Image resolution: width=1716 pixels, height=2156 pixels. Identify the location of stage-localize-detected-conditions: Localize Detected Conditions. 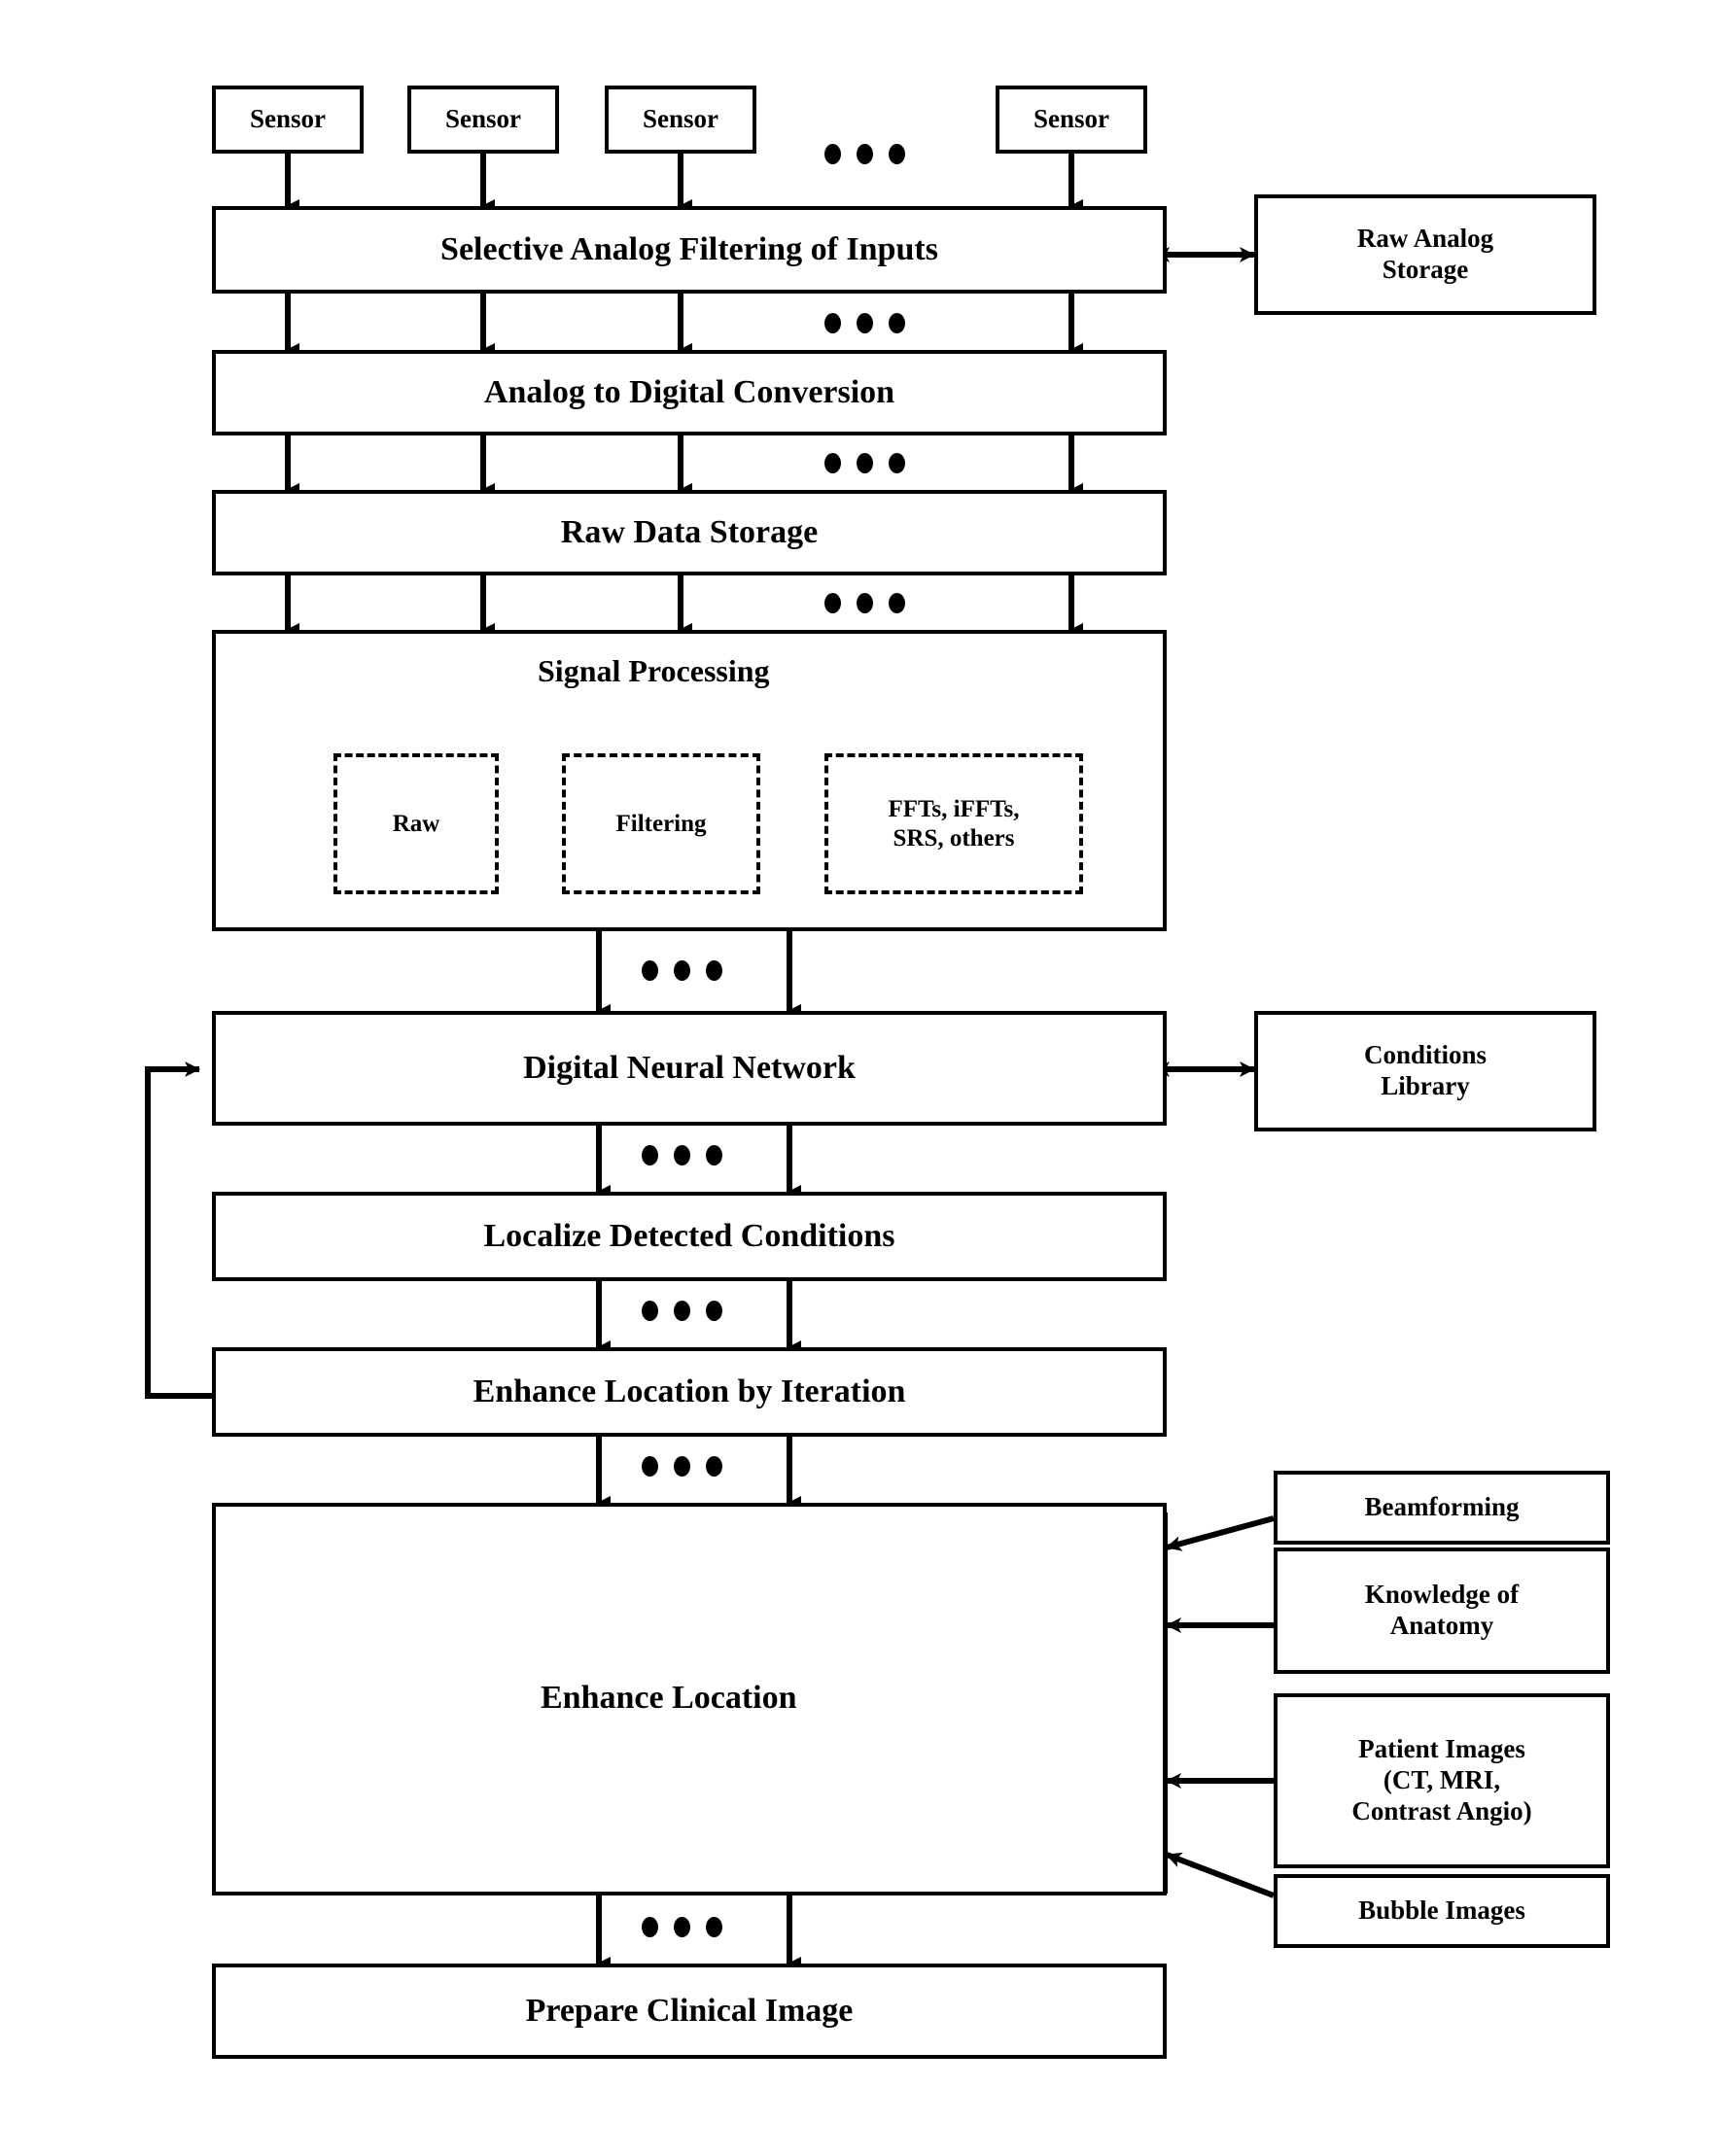
(690, 1236).